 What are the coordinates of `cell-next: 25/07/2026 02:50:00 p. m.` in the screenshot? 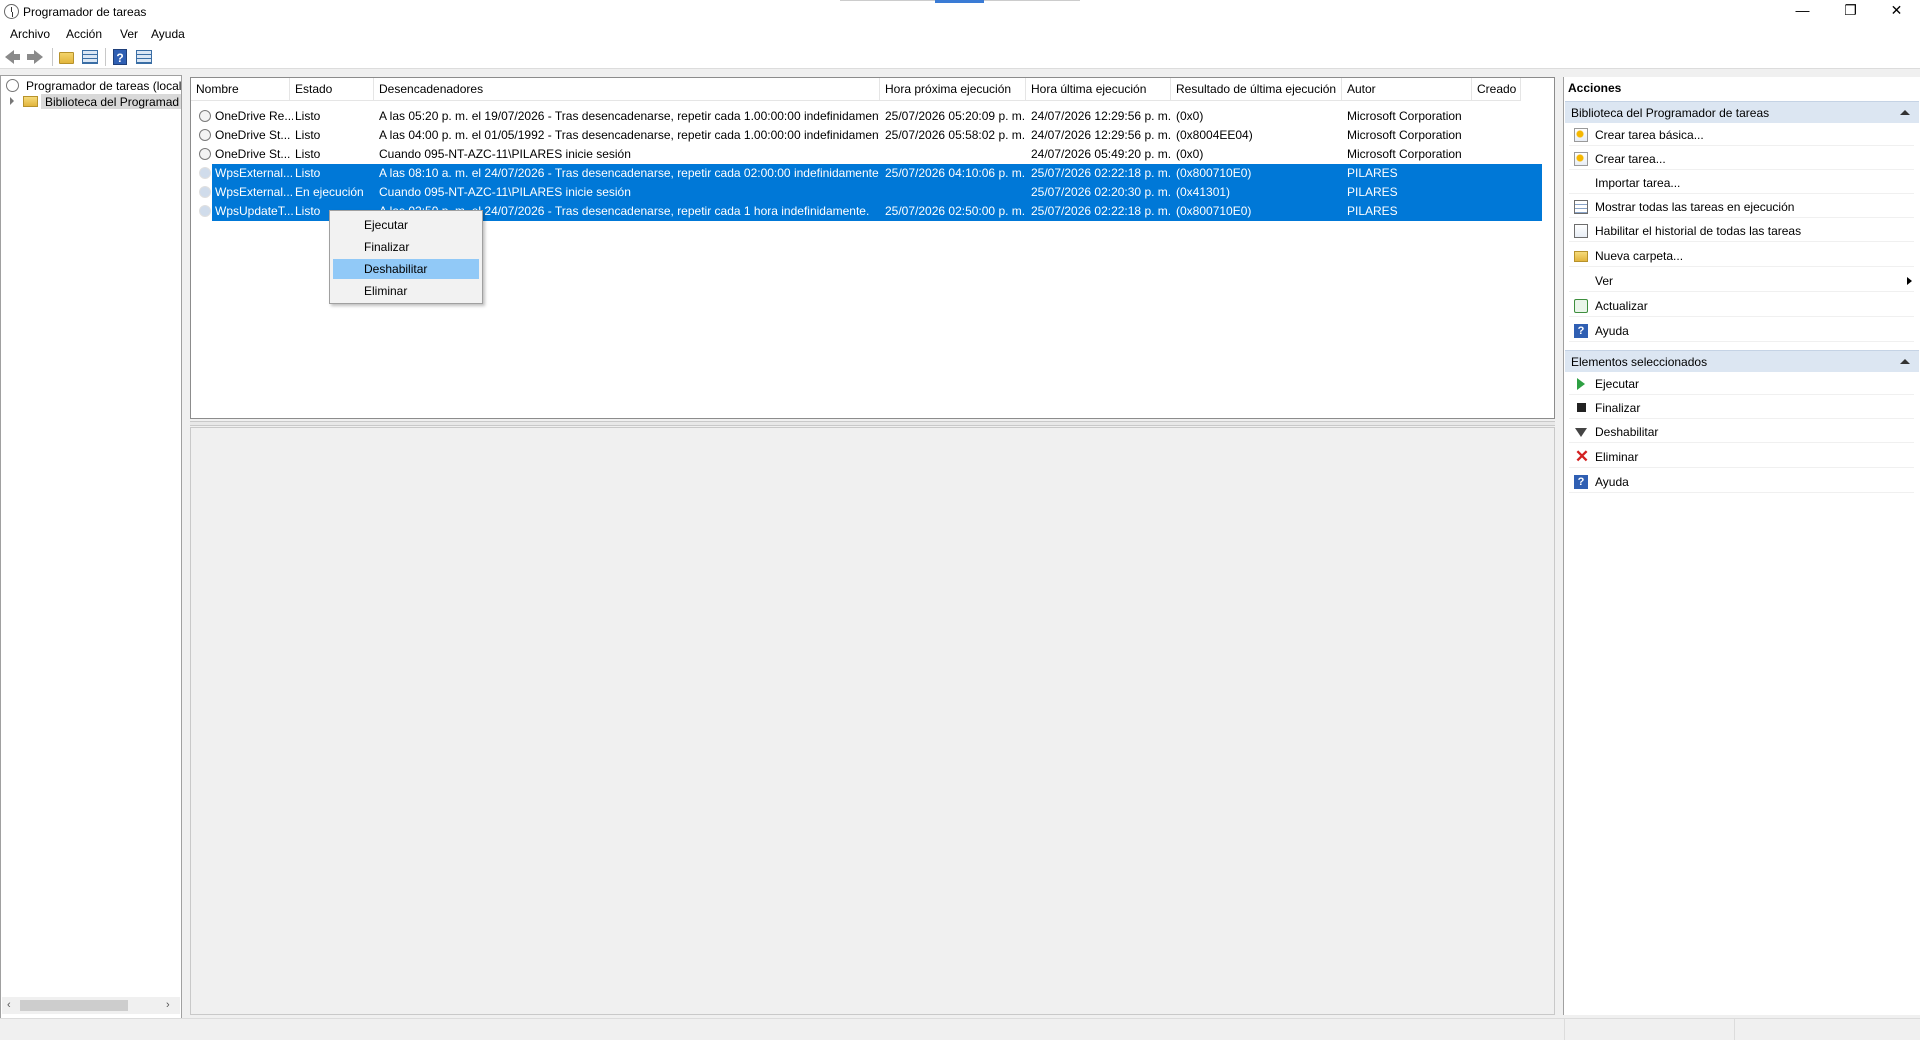 It's located at (955, 211).